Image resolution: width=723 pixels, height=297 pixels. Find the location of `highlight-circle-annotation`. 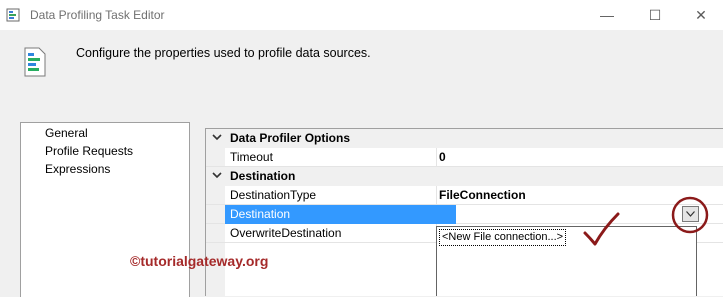

highlight-circle-annotation is located at coordinates (690, 215).